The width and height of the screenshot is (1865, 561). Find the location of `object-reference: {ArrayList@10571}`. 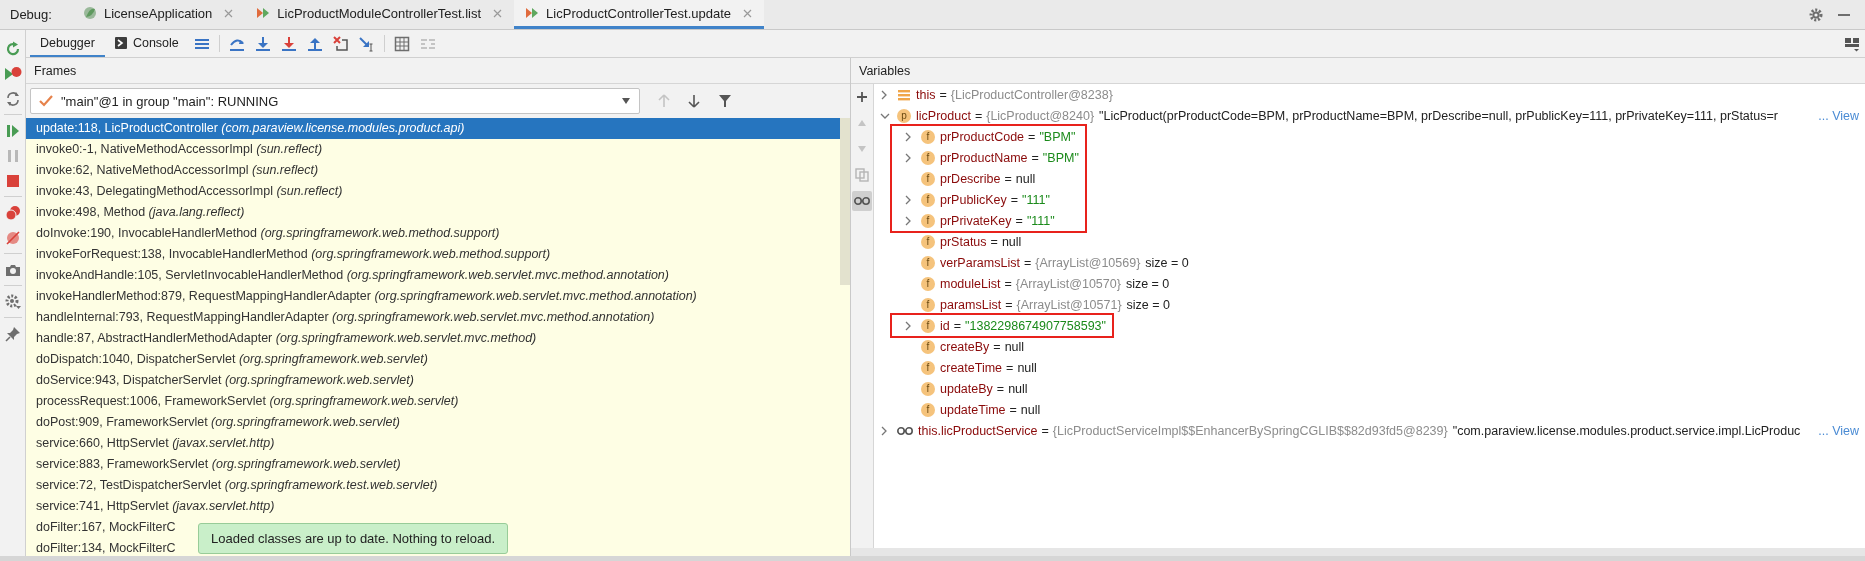

object-reference: {ArrayList@10571} is located at coordinates (1069, 304).